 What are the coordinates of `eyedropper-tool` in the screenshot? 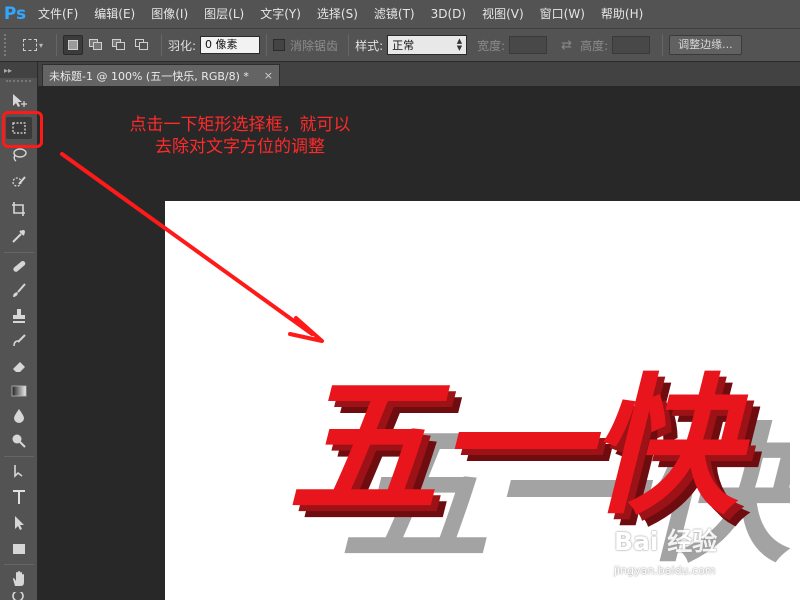 It's located at (19, 236).